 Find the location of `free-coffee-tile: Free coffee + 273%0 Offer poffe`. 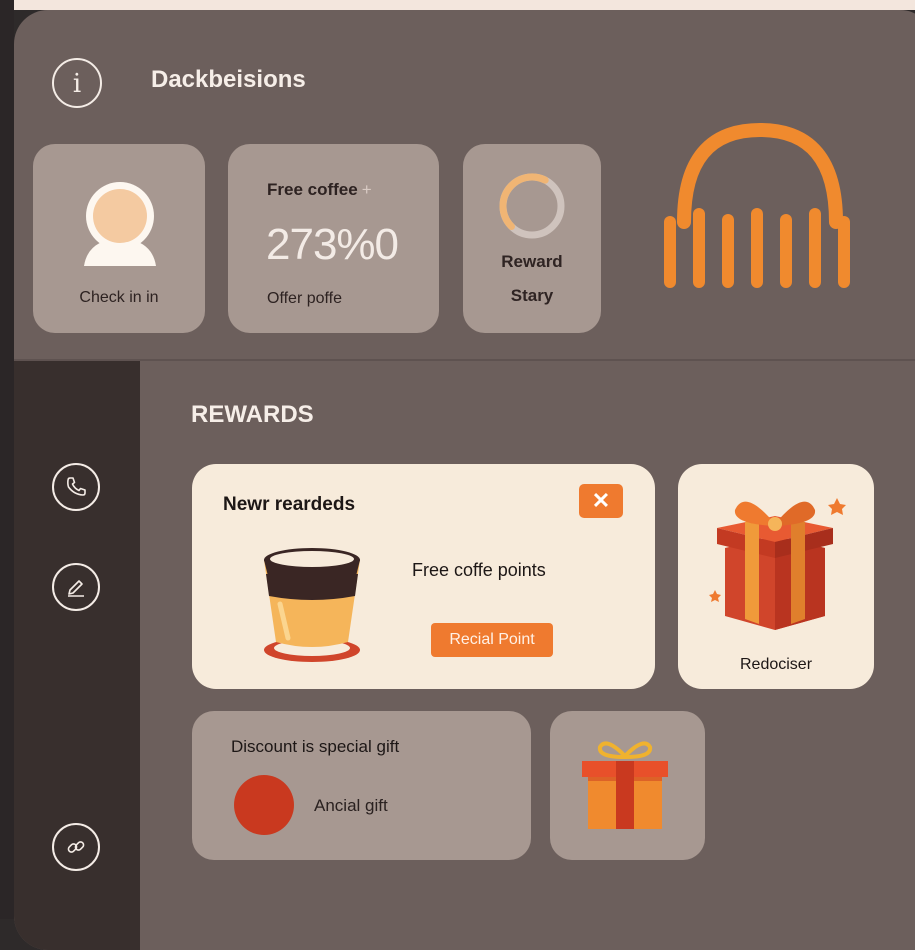

free-coffee-tile: Free coffee + 273%0 Offer poffe is located at coordinates (333, 238).